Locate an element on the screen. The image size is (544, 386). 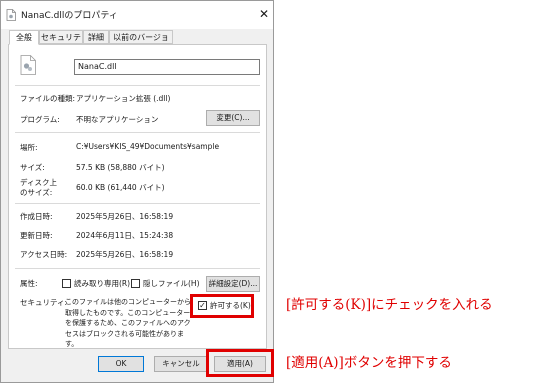
unblock-instruction: [許可する(K)]にチェックを入れる is located at coordinates (389, 305).